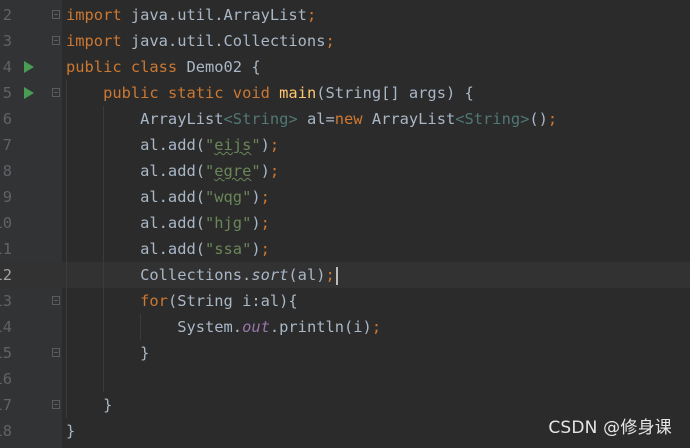 This screenshot has width=690, height=448. Describe the element at coordinates (214, 15) in the screenshot. I see `code-token: java.util.ArrayList` at that location.